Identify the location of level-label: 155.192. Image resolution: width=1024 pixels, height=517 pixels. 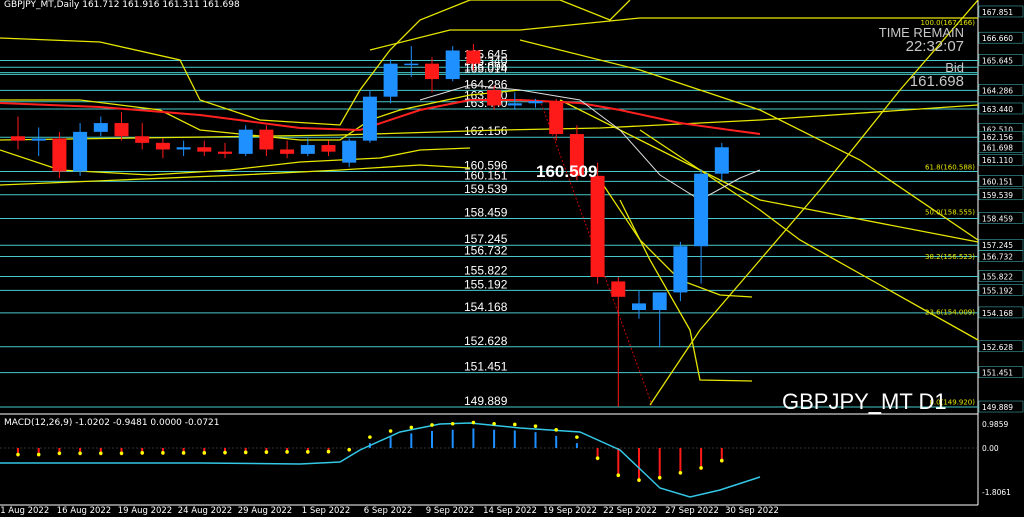
(486, 284).